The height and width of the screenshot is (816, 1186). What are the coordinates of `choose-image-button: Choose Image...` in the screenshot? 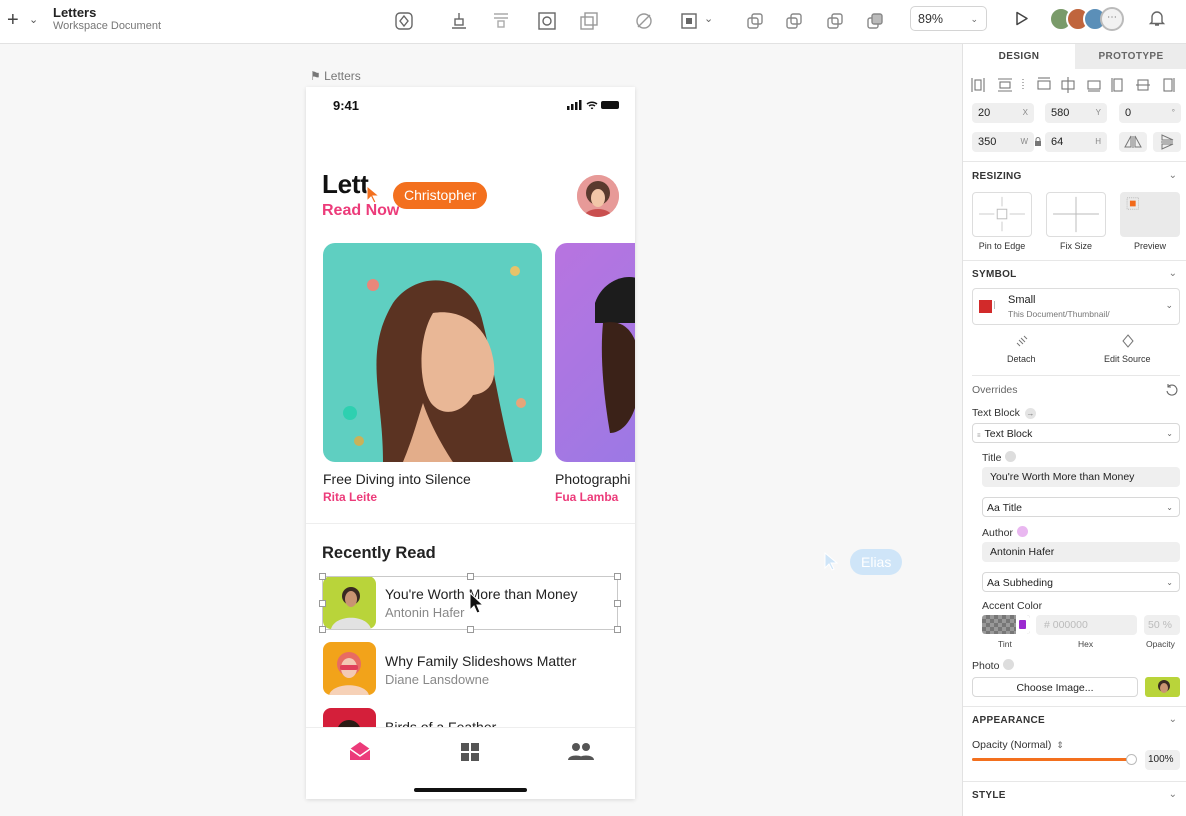 It's located at (1055, 687).